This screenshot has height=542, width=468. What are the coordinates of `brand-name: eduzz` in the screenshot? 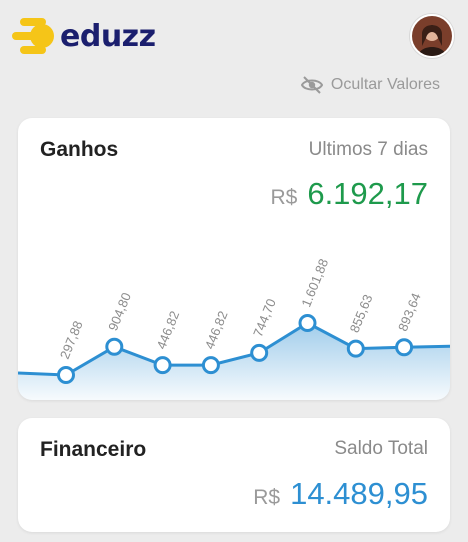 It's located at (108, 36).